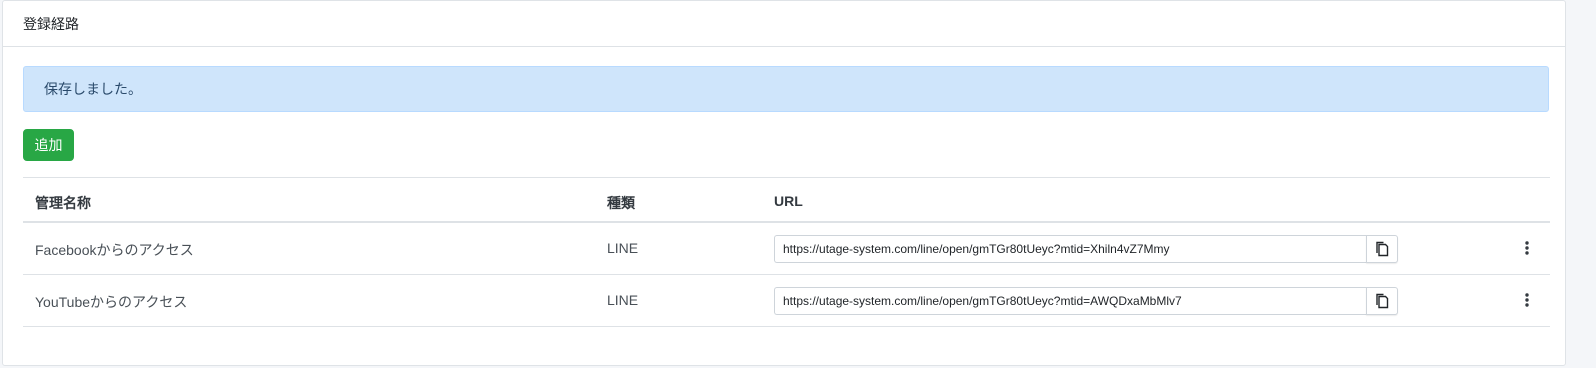 The height and width of the screenshot is (368, 1596). Describe the element at coordinates (786, 89) in the screenshot. I see `success-alert: 保存しました。` at that location.